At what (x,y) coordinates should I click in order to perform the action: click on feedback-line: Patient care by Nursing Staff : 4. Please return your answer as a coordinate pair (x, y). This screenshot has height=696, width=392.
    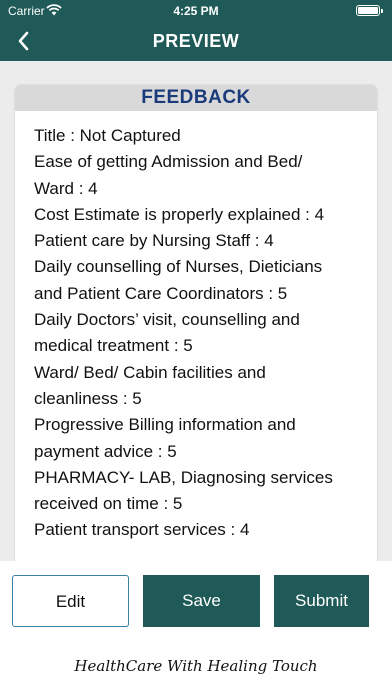
    Looking at the image, I should click on (154, 241).